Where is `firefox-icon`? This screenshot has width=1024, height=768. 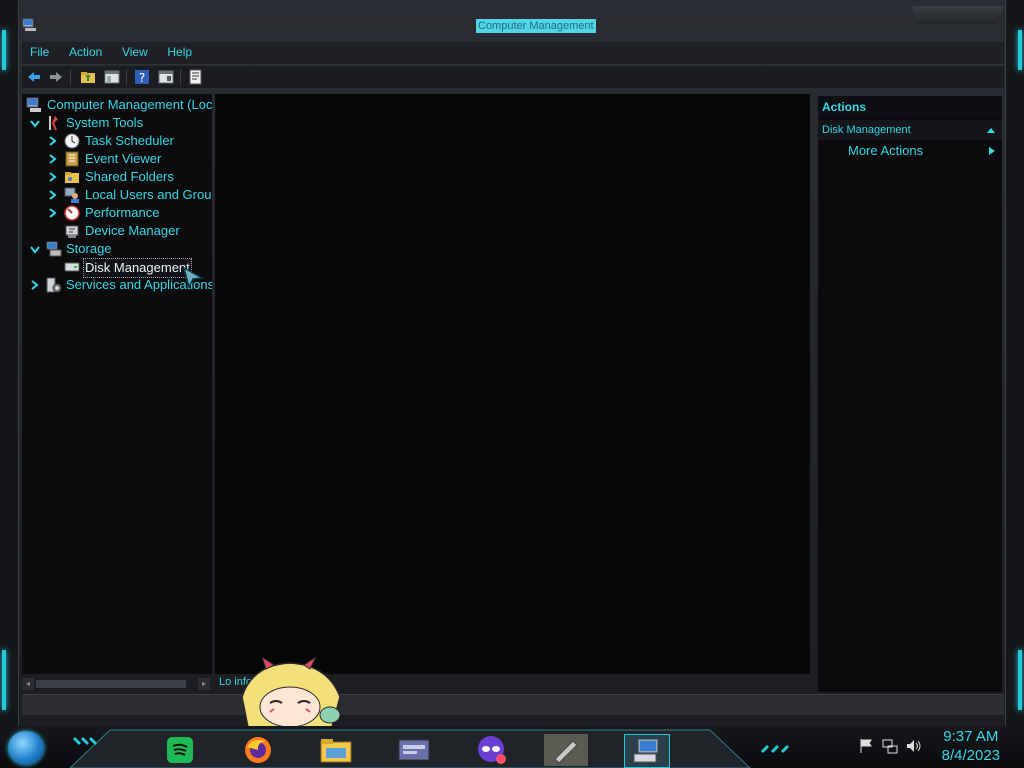
firefox-icon is located at coordinates (258, 750).